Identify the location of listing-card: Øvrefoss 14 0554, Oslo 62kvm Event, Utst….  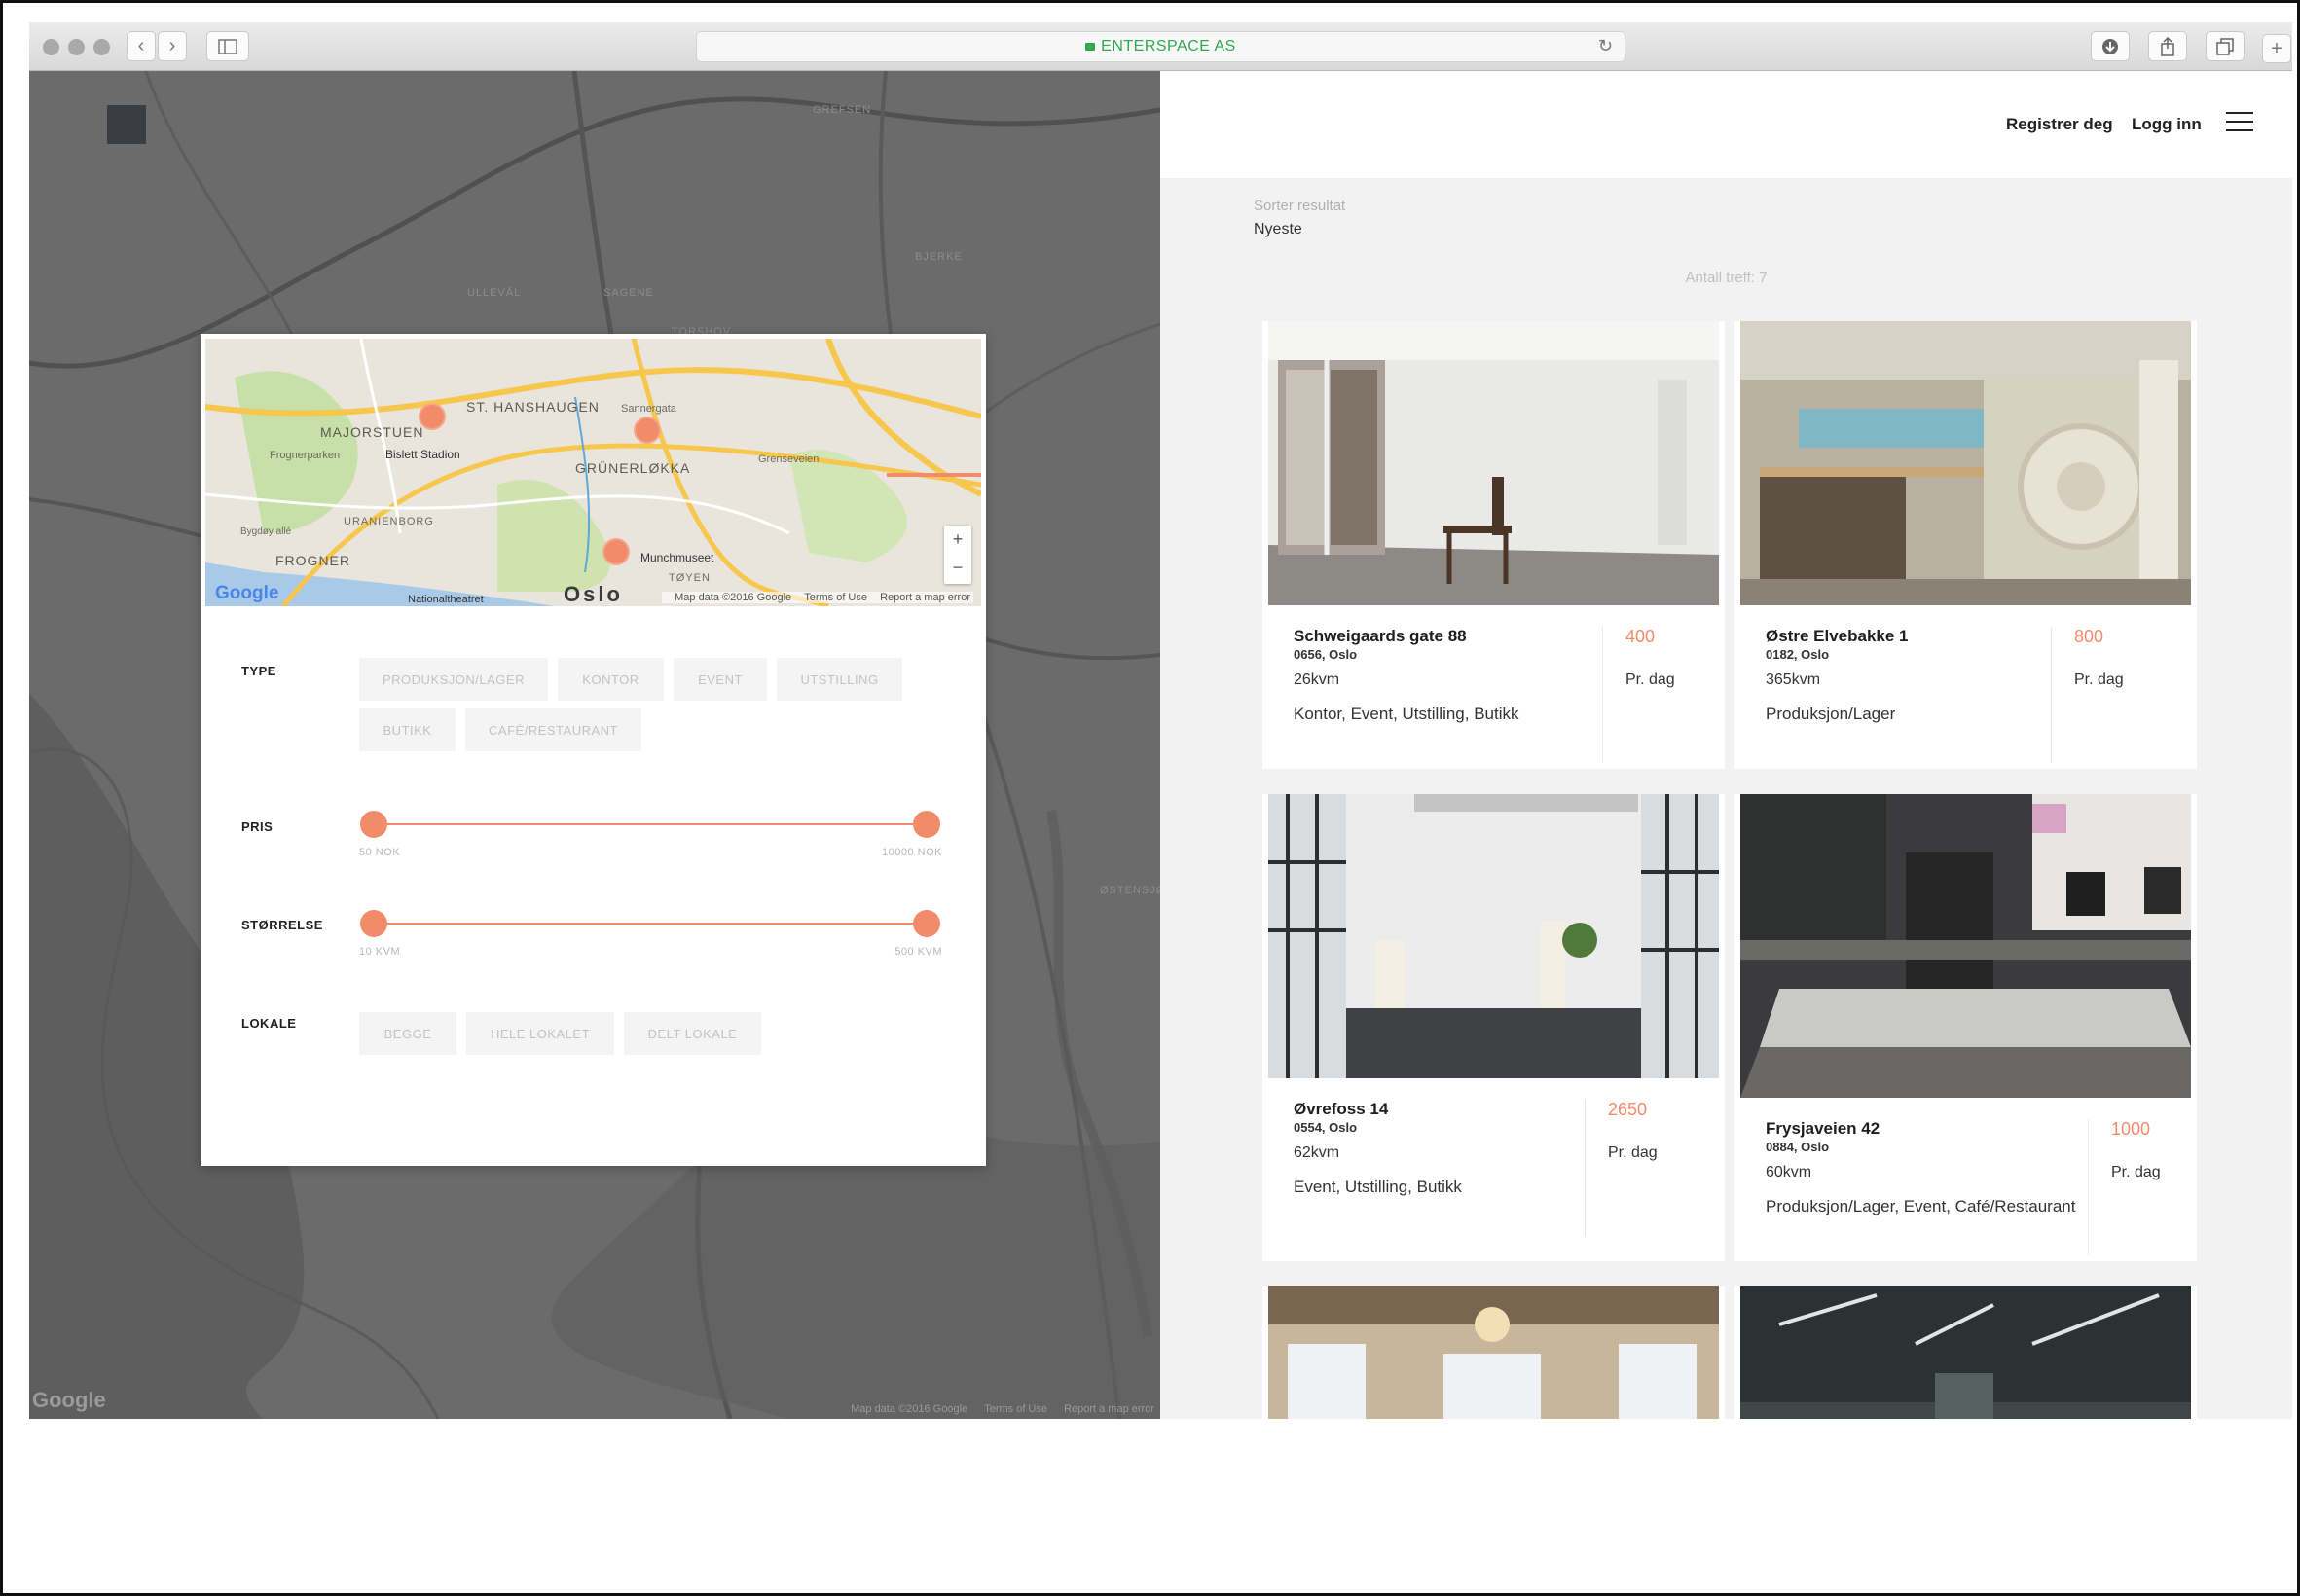
(1493, 1027).